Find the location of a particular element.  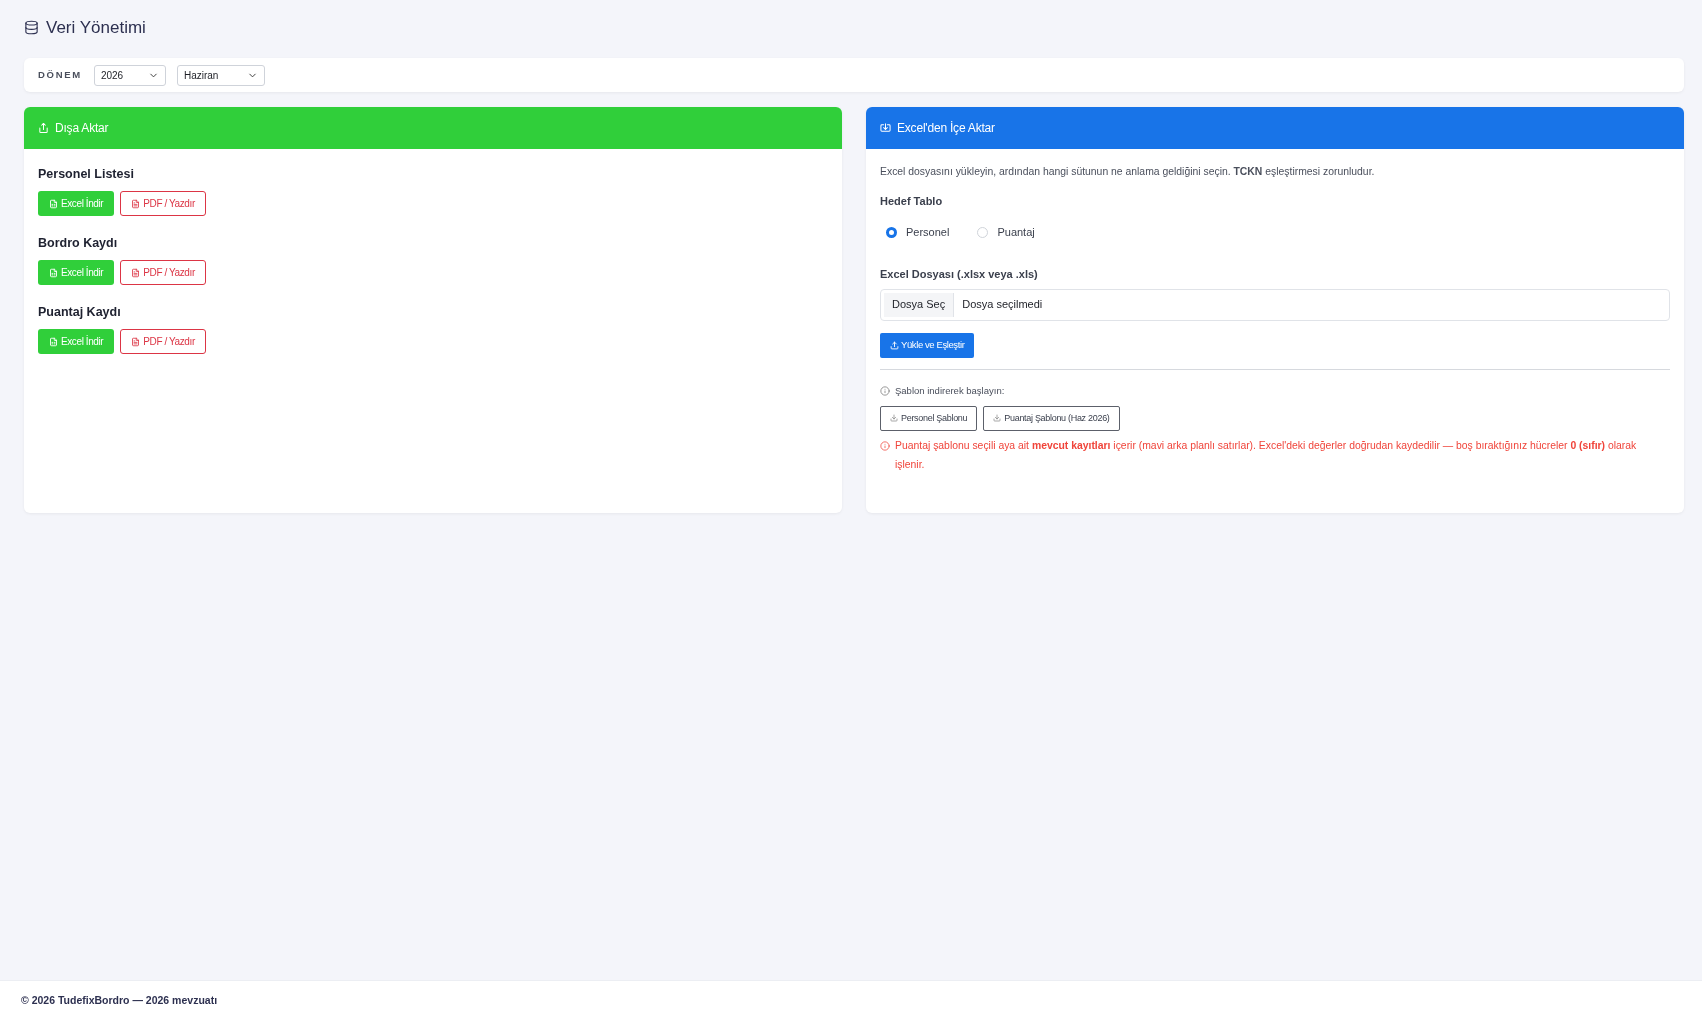

template-warning: Puantaj şablonu seçili aya ait mevcut kayıtları içerir (mavi arka planlı satırlar). Excel'deki değerler doğrudan kaydedilir — boş bıraktığınız hücreler 0 (sıfır) olarak işlenir. is located at coordinates (1266, 455).